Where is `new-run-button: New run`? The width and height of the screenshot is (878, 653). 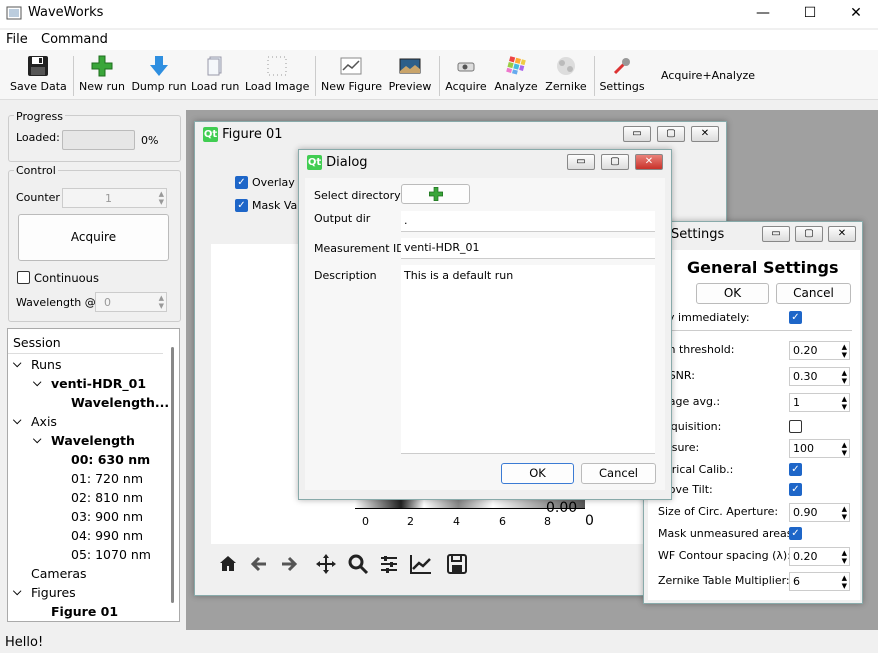
new-run-button: New run is located at coordinates (102, 76).